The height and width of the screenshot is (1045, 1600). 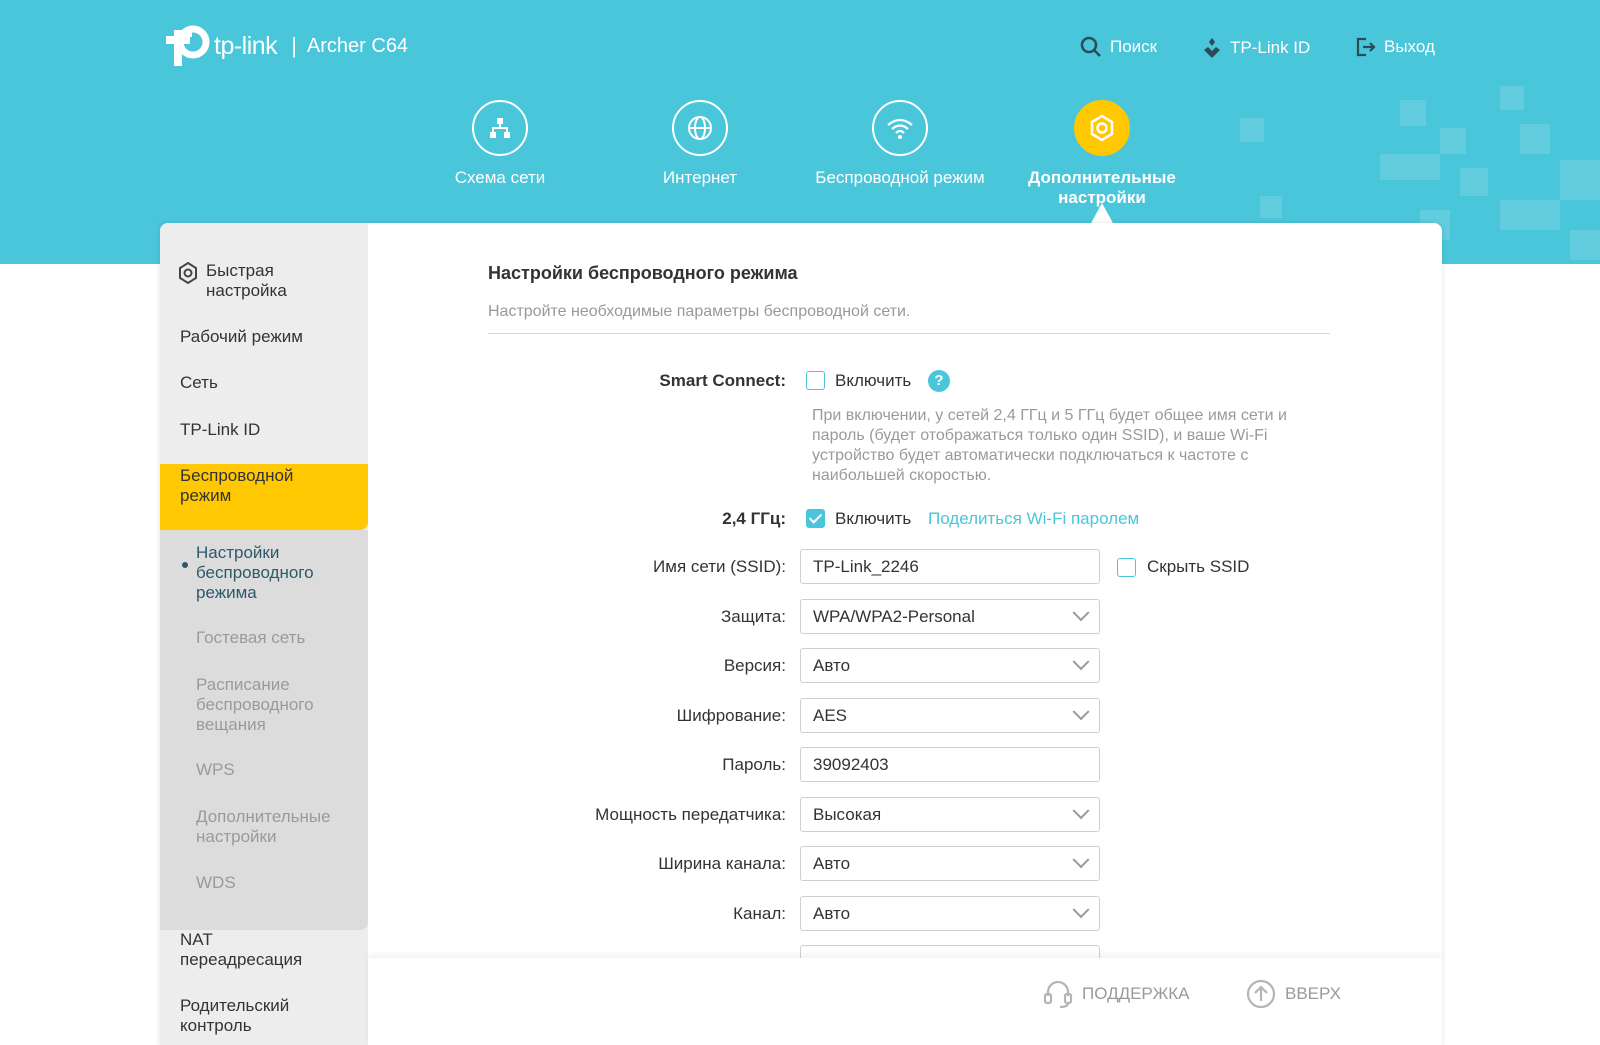 I want to click on channel-label: Канал:, so click(x=759, y=913).